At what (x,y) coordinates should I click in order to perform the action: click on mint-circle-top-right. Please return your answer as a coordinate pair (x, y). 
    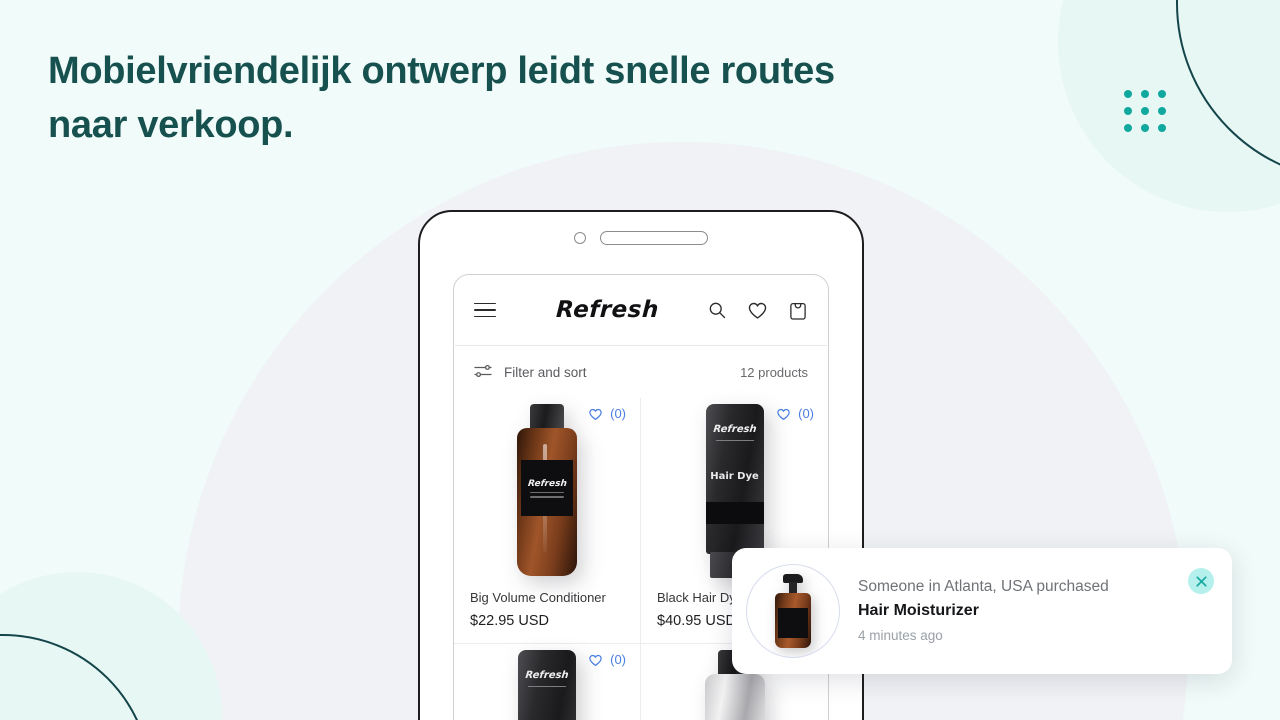
    Looking at the image, I should click on (1169, 106).